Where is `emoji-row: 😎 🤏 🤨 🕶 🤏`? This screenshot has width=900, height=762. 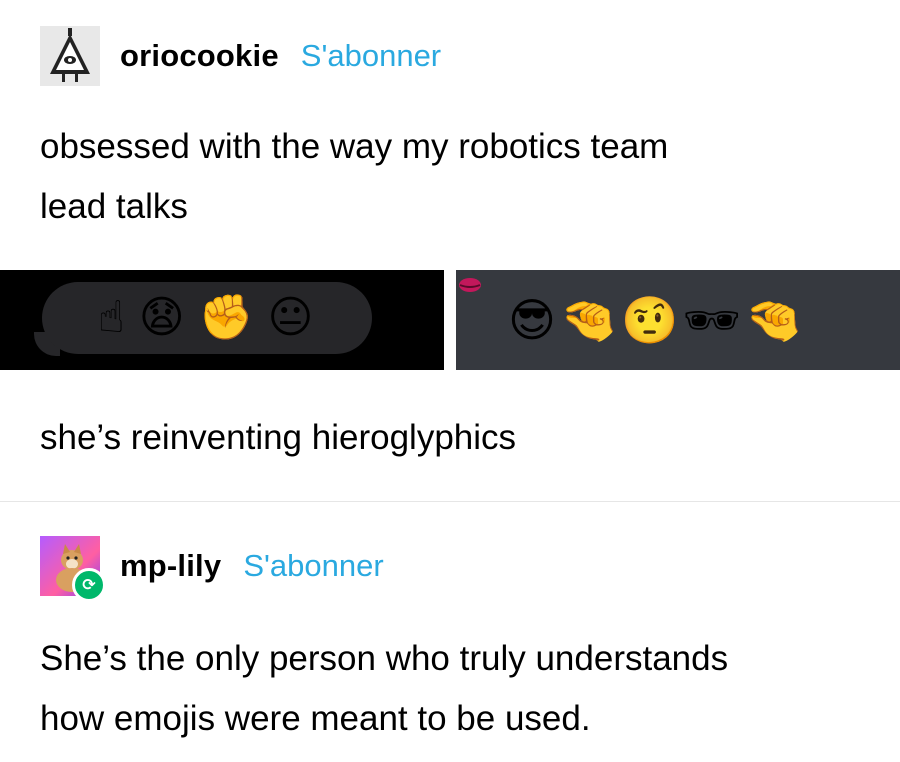 emoji-row: 😎 🤏 🤨 🕶 🤏 is located at coordinates (657, 320).